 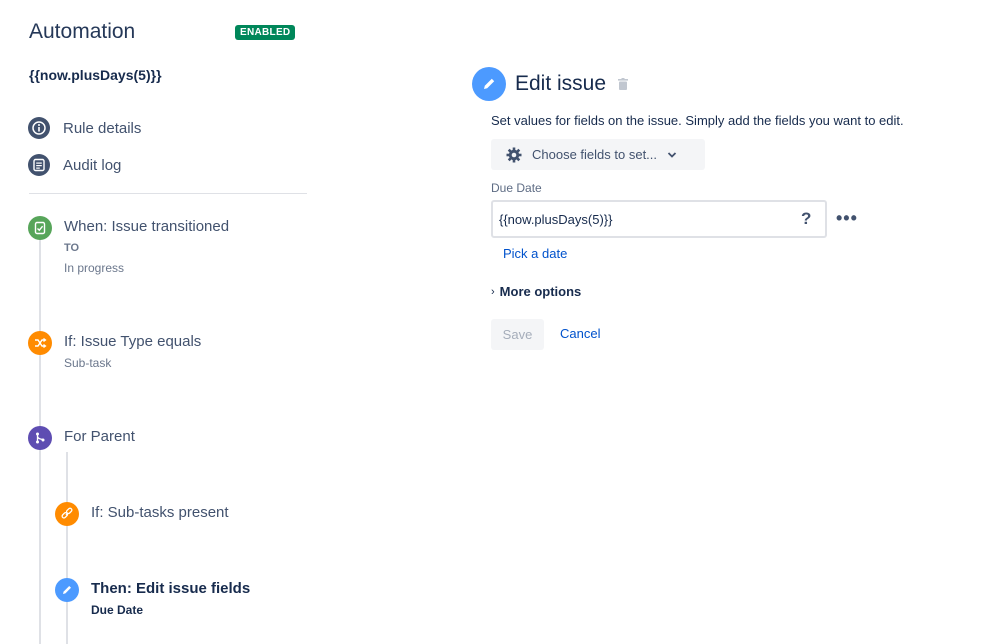 I want to click on cancel-button: Cancel, so click(x=580, y=333).